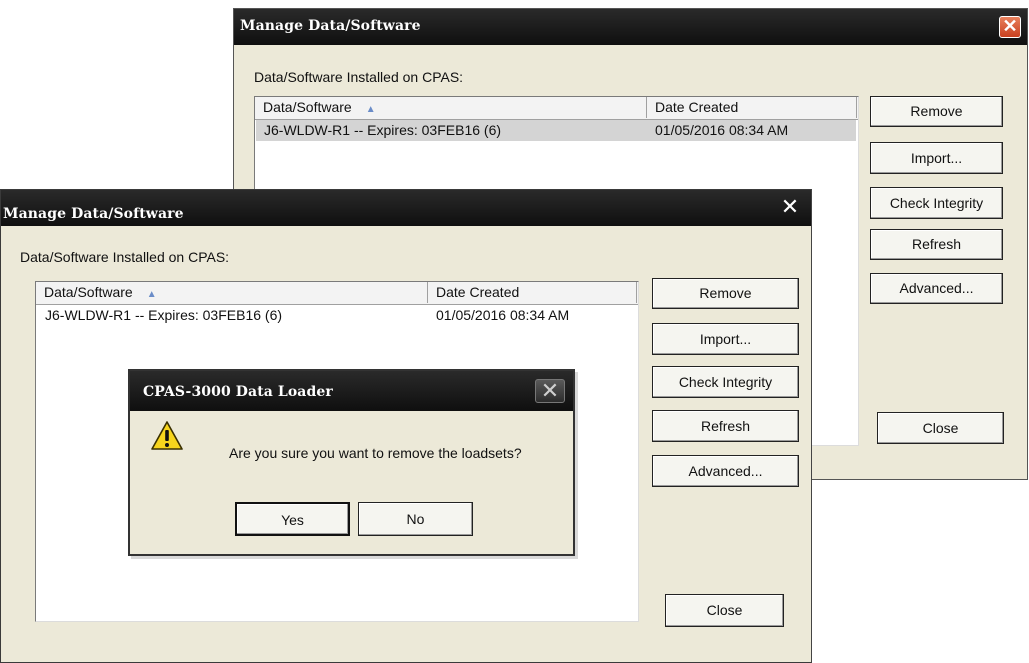 This screenshot has width=1029, height=663. Describe the element at coordinates (725, 426) in the screenshot. I see `front-refresh-button: Refresh` at that location.